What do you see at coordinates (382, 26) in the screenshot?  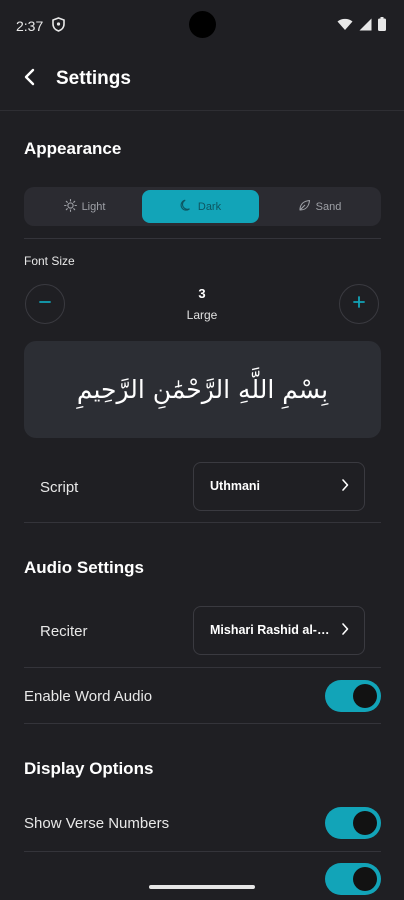 I see `battery-icon` at bounding box center [382, 26].